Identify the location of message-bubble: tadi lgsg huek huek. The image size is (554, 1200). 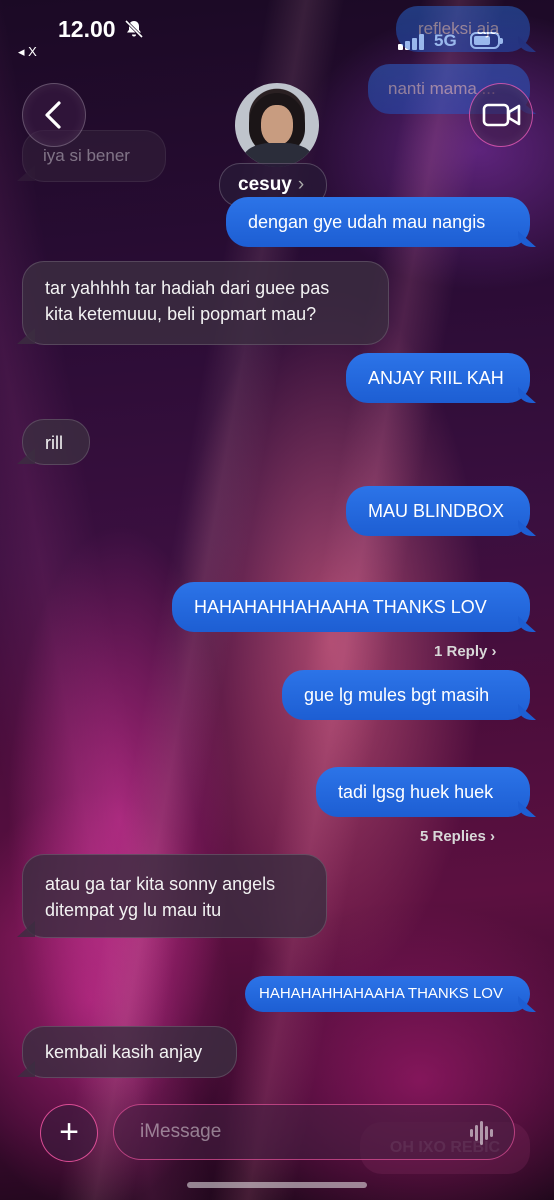
(423, 792).